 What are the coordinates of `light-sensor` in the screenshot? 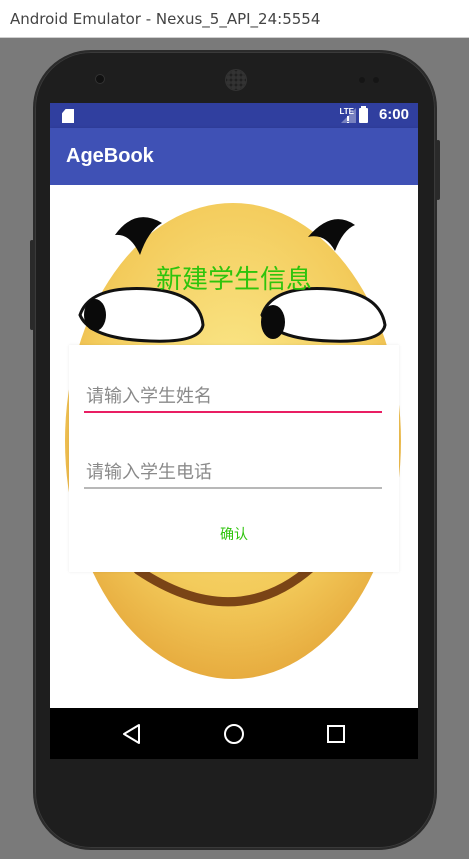 It's located at (376, 80).